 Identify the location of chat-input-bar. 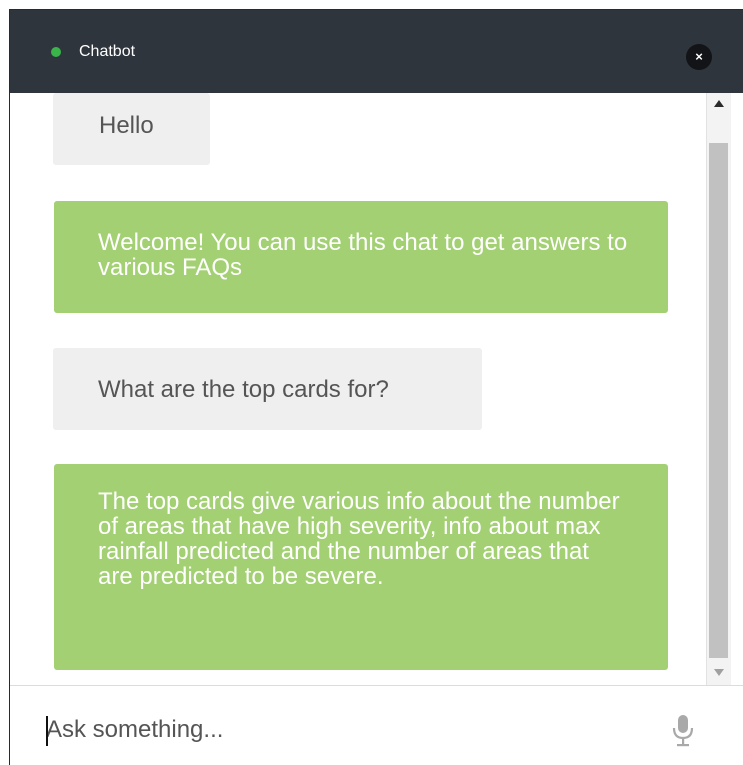
(376, 725).